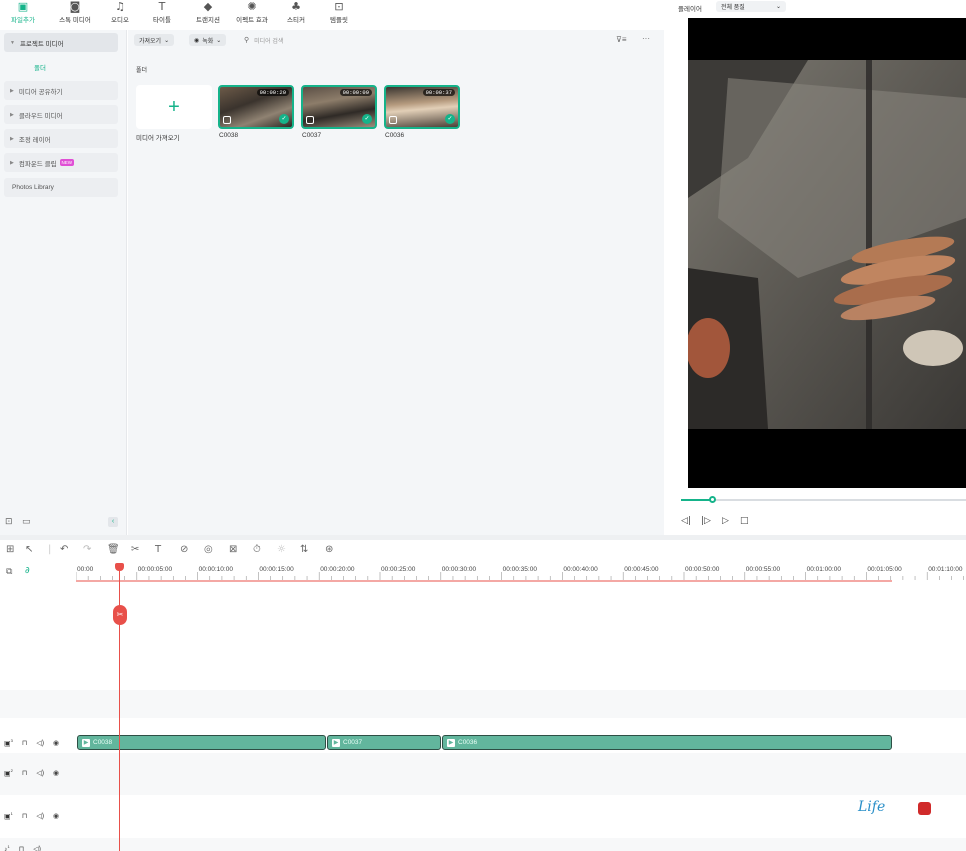 The width and height of the screenshot is (966, 851). Describe the element at coordinates (422, 107) in the screenshot. I see `media-clip-thumbnail: 00:00:37 ✓` at that location.